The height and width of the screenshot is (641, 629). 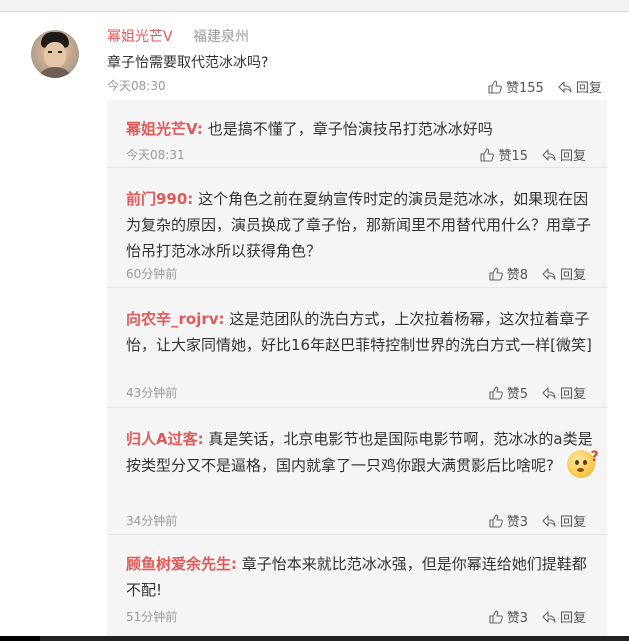 I want to click on reply-time: 51分钟前, so click(x=152, y=617).